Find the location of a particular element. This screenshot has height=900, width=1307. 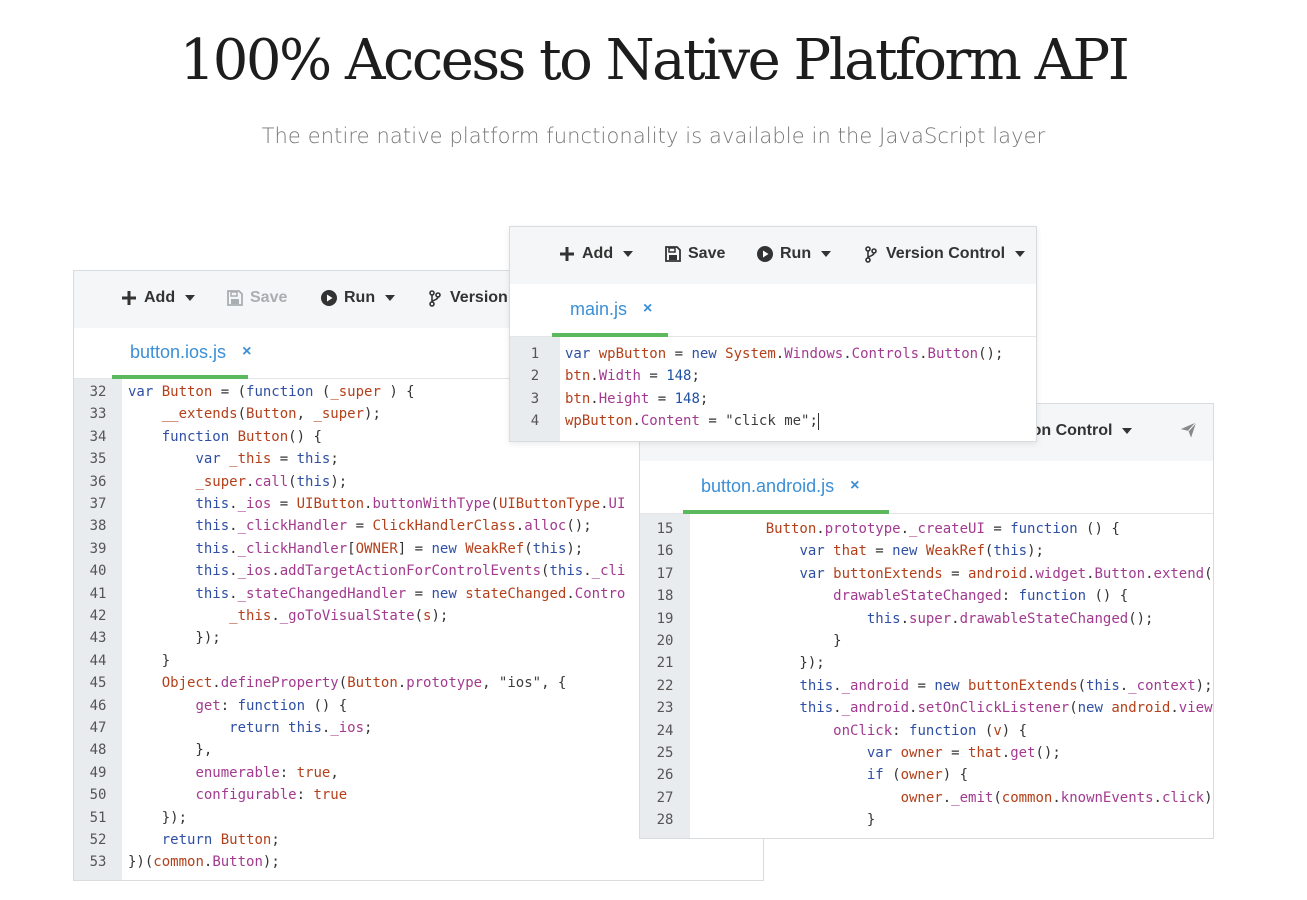

code-text: owner._emit(common.knownEvents.click); is located at coordinates (1056, 797).